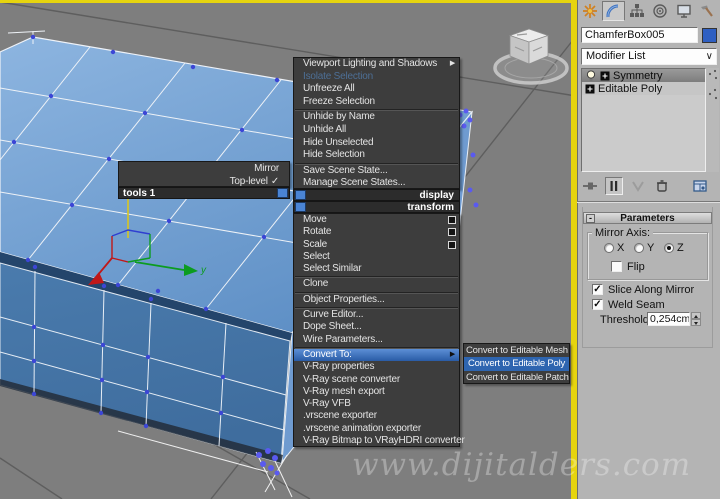 This screenshot has height=499, width=720. What do you see at coordinates (639, 35) in the screenshot?
I see `object-name-input` at bounding box center [639, 35].